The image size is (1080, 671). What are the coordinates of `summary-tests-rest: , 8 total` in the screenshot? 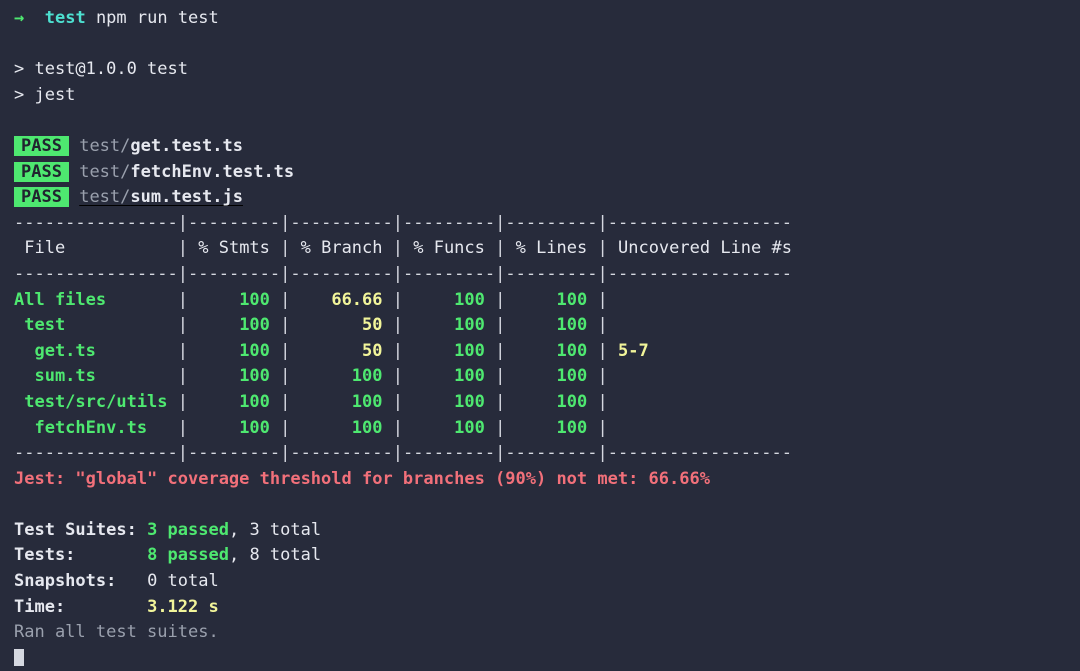 It's located at (275, 555).